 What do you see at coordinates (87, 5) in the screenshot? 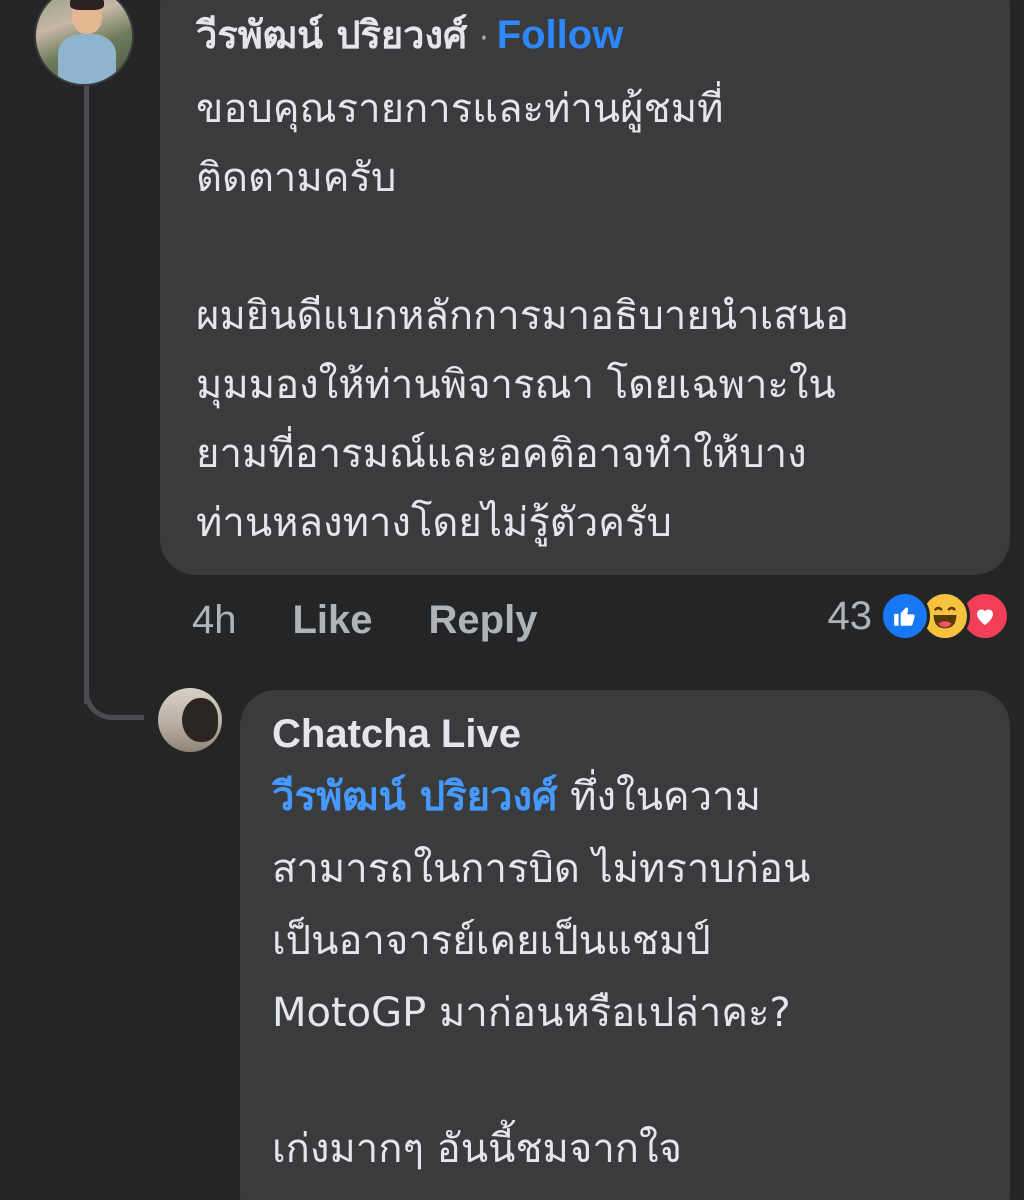
I see `avatar-hair` at bounding box center [87, 5].